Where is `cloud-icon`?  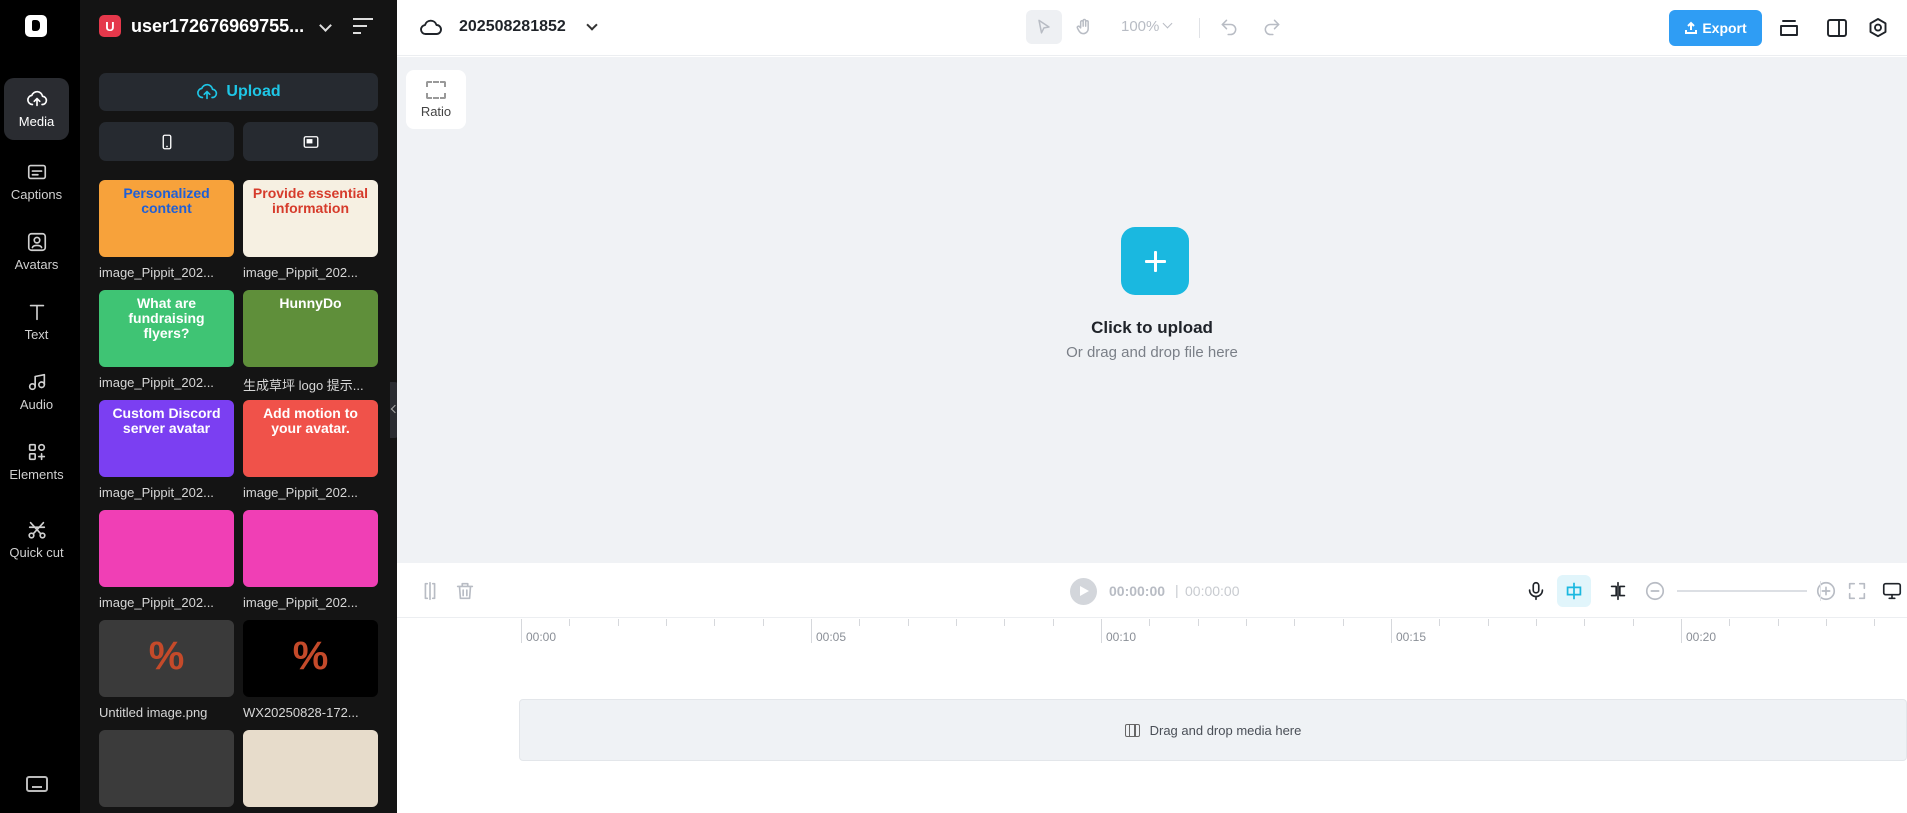
cloud-icon is located at coordinates (431, 27).